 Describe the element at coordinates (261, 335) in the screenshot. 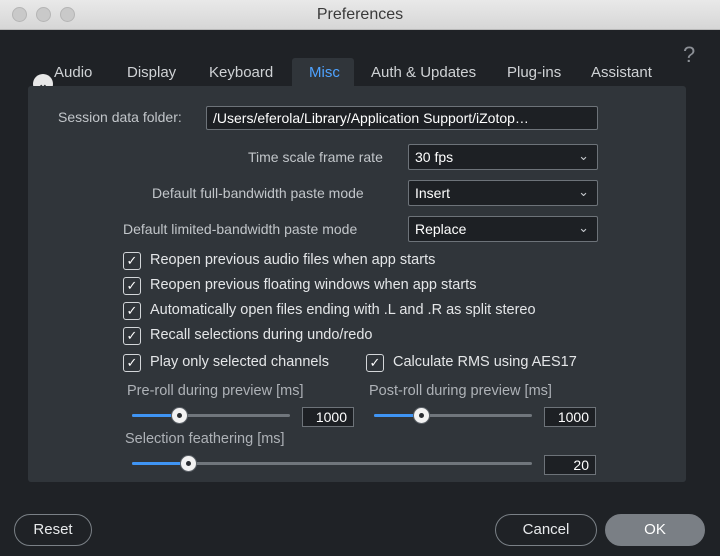

I see `recall-selections-label: Recall selections during undo/redo` at that location.